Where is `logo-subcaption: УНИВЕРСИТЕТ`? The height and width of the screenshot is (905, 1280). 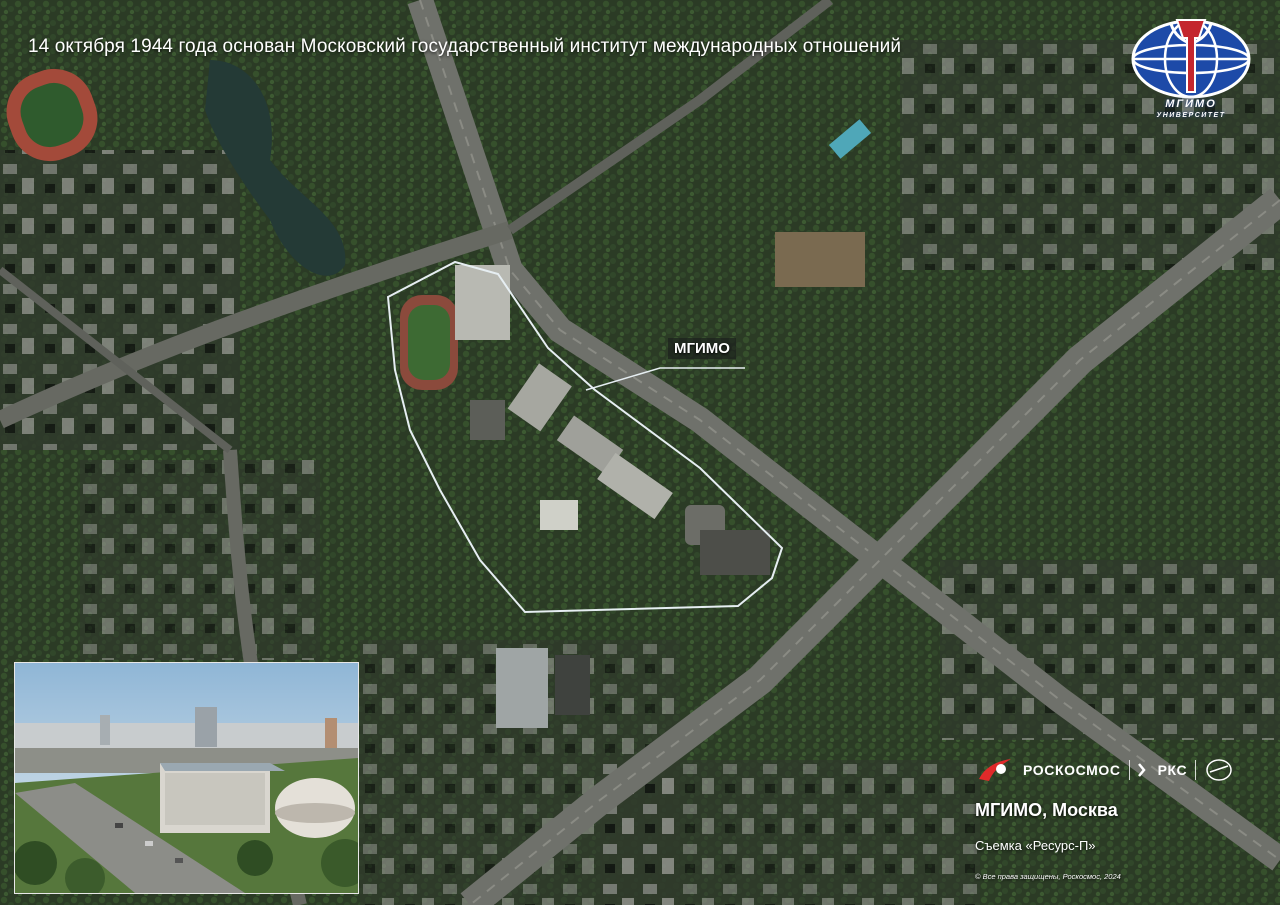 logo-subcaption: УНИВЕРСИТЕТ is located at coordinates (1191, 115).